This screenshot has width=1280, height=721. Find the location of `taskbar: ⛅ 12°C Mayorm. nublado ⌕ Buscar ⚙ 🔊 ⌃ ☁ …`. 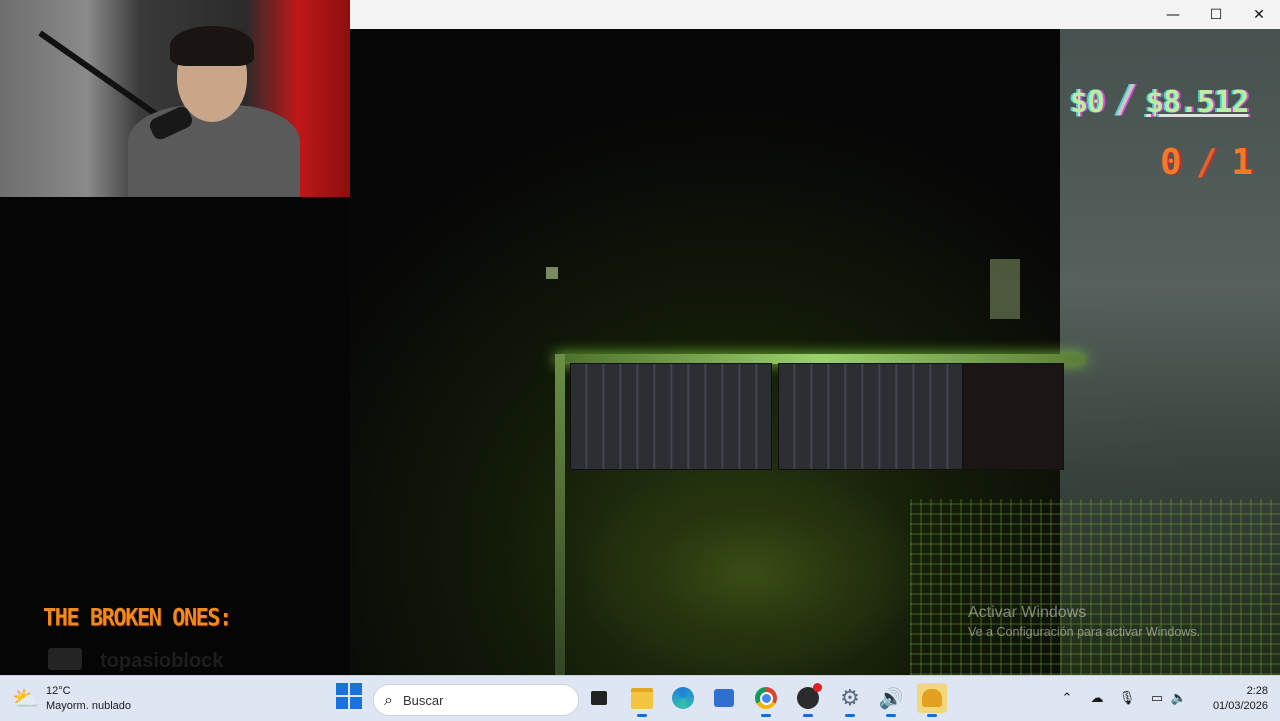

taskbar: ⛅ 12°C Mayorm. nublado ⌕ Buscar ⚙ 🔊 ⌃ ☁ … is located at coordinates (640, 698).